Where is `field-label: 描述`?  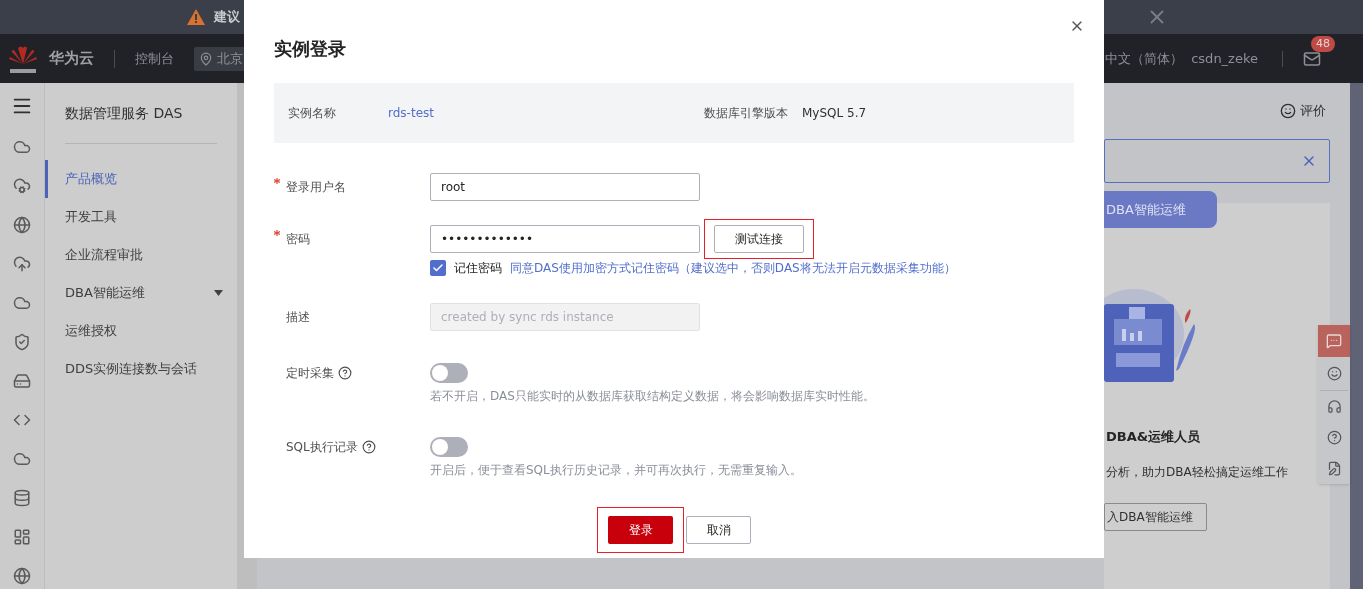
field-label: 描述 is located at coordinates (298, 317).